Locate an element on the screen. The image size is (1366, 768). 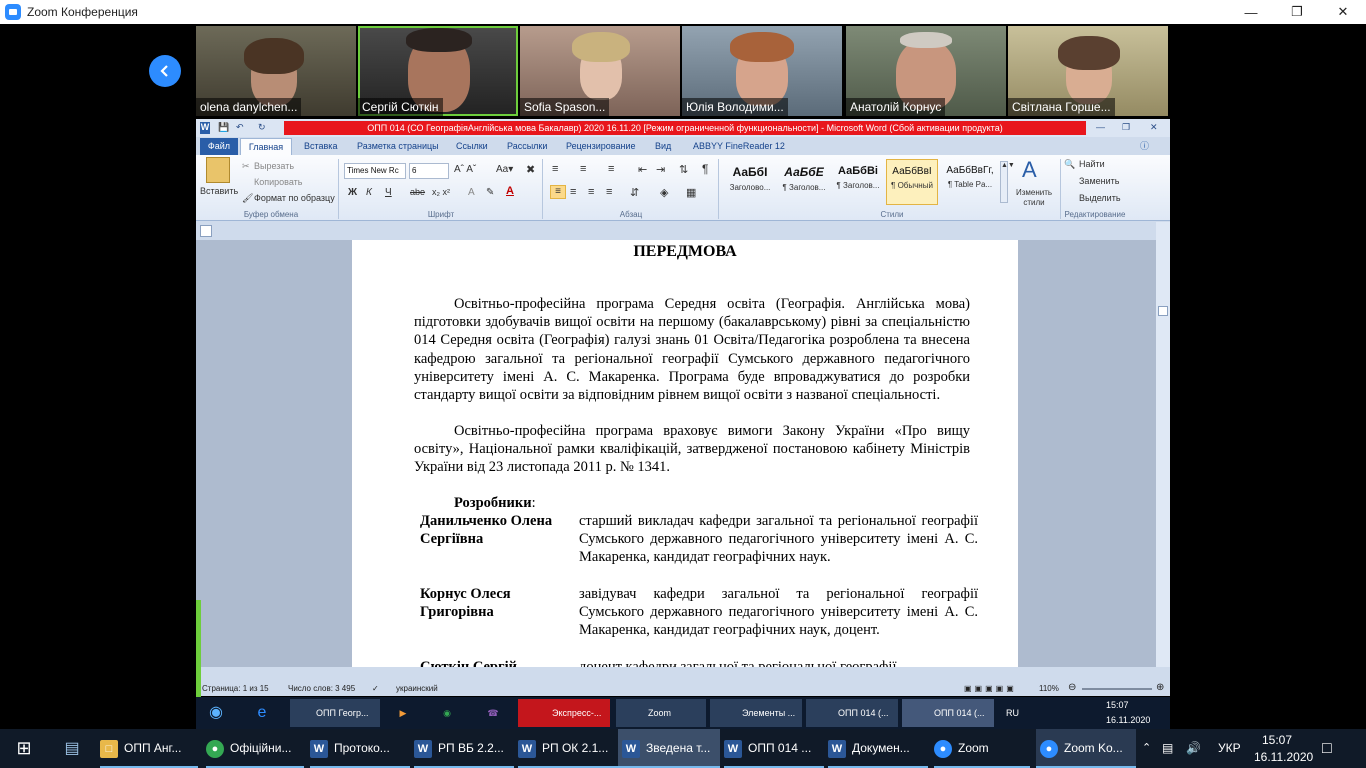
paste-button: Вставить is located at coordinates (219, 191).